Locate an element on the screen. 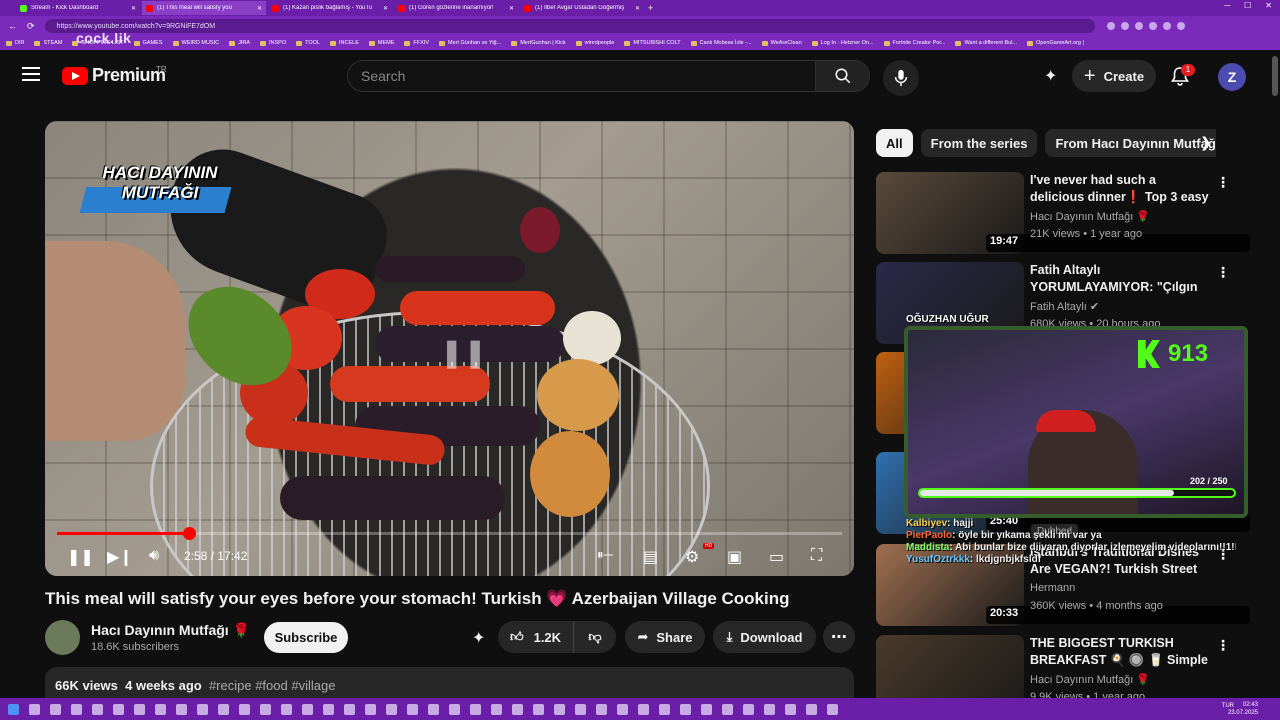 The image size is (1280, 720). chevron-right-icon: ❯ is located at coordinates (1206, 142).